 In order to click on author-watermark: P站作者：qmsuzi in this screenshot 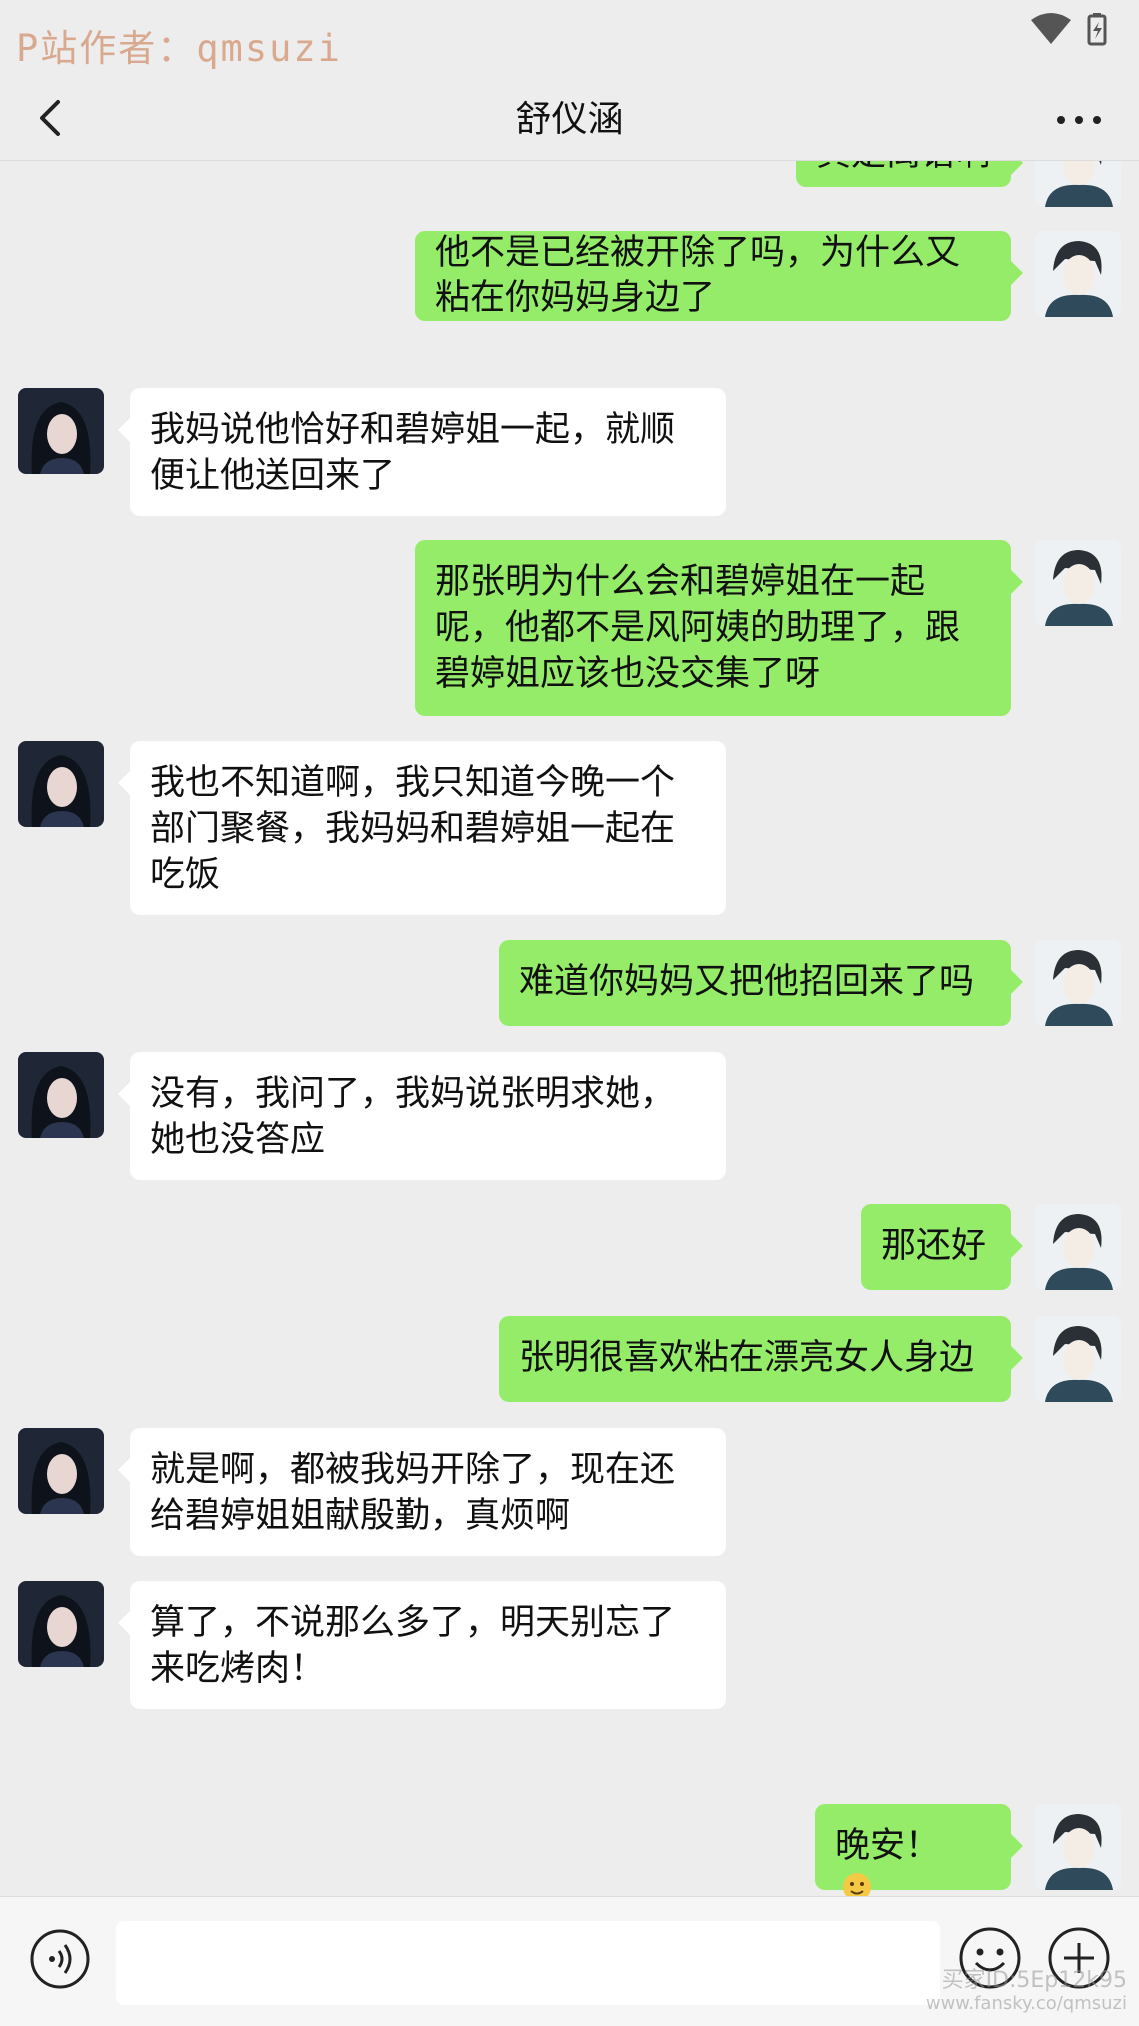, I will do `click(179, 48)`.